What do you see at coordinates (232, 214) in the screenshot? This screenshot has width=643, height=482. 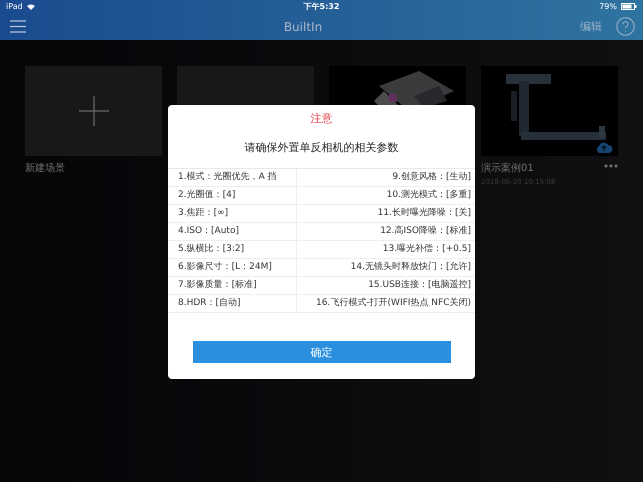 I see `table-cell: 3.焦距：[∞]` at bounding box center [232, 214].